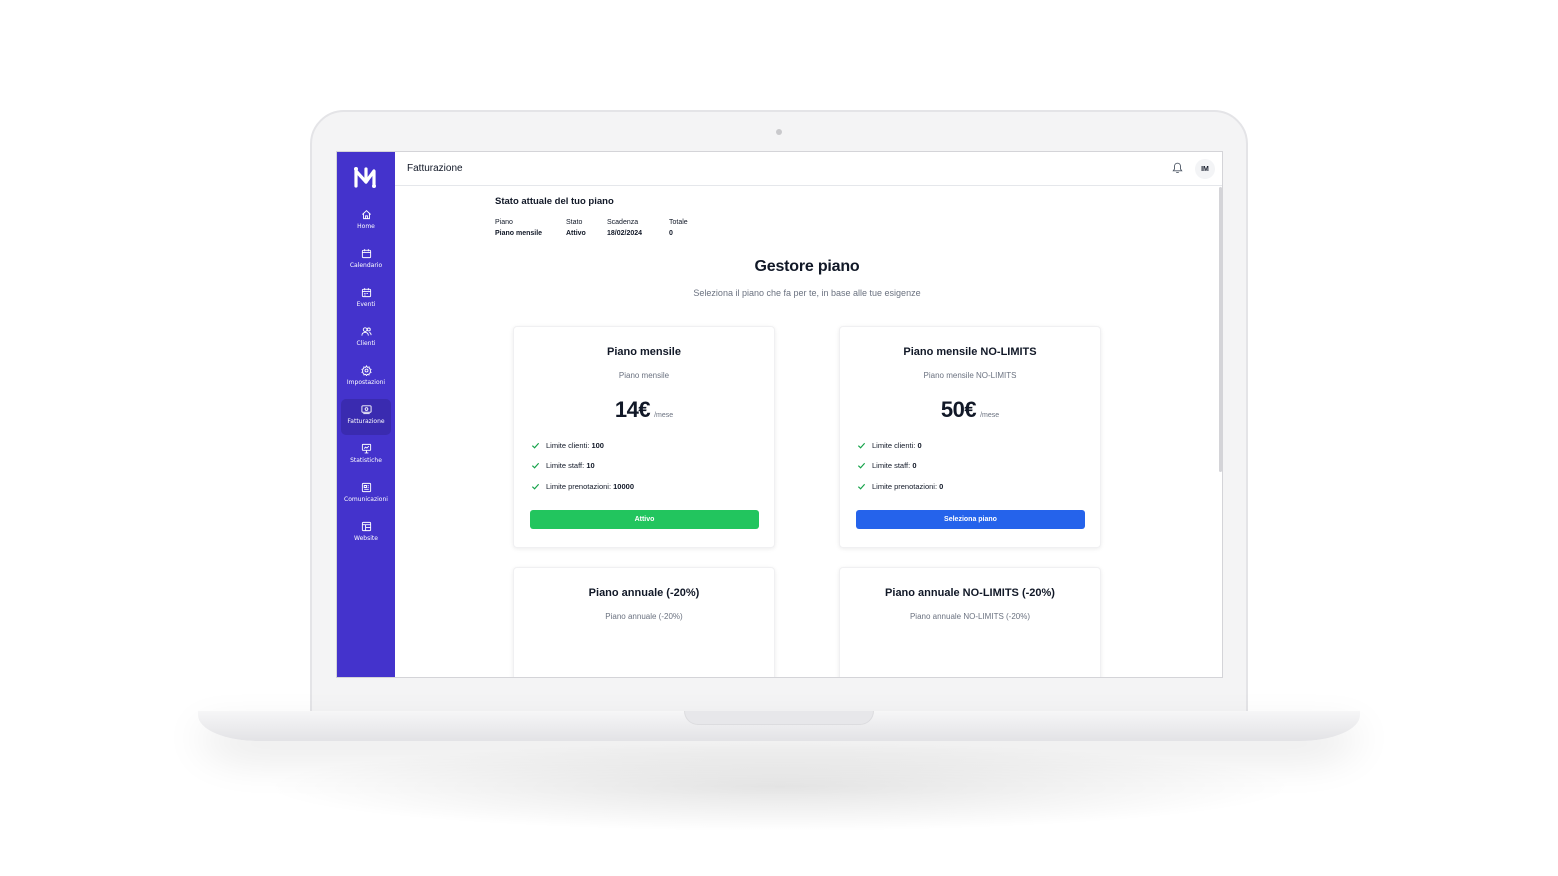  What do you see at coordinates (518, 228) in the screenshot?
I see `status-column-piano: Piano Piano mensile` at bounding box center [518, 228].